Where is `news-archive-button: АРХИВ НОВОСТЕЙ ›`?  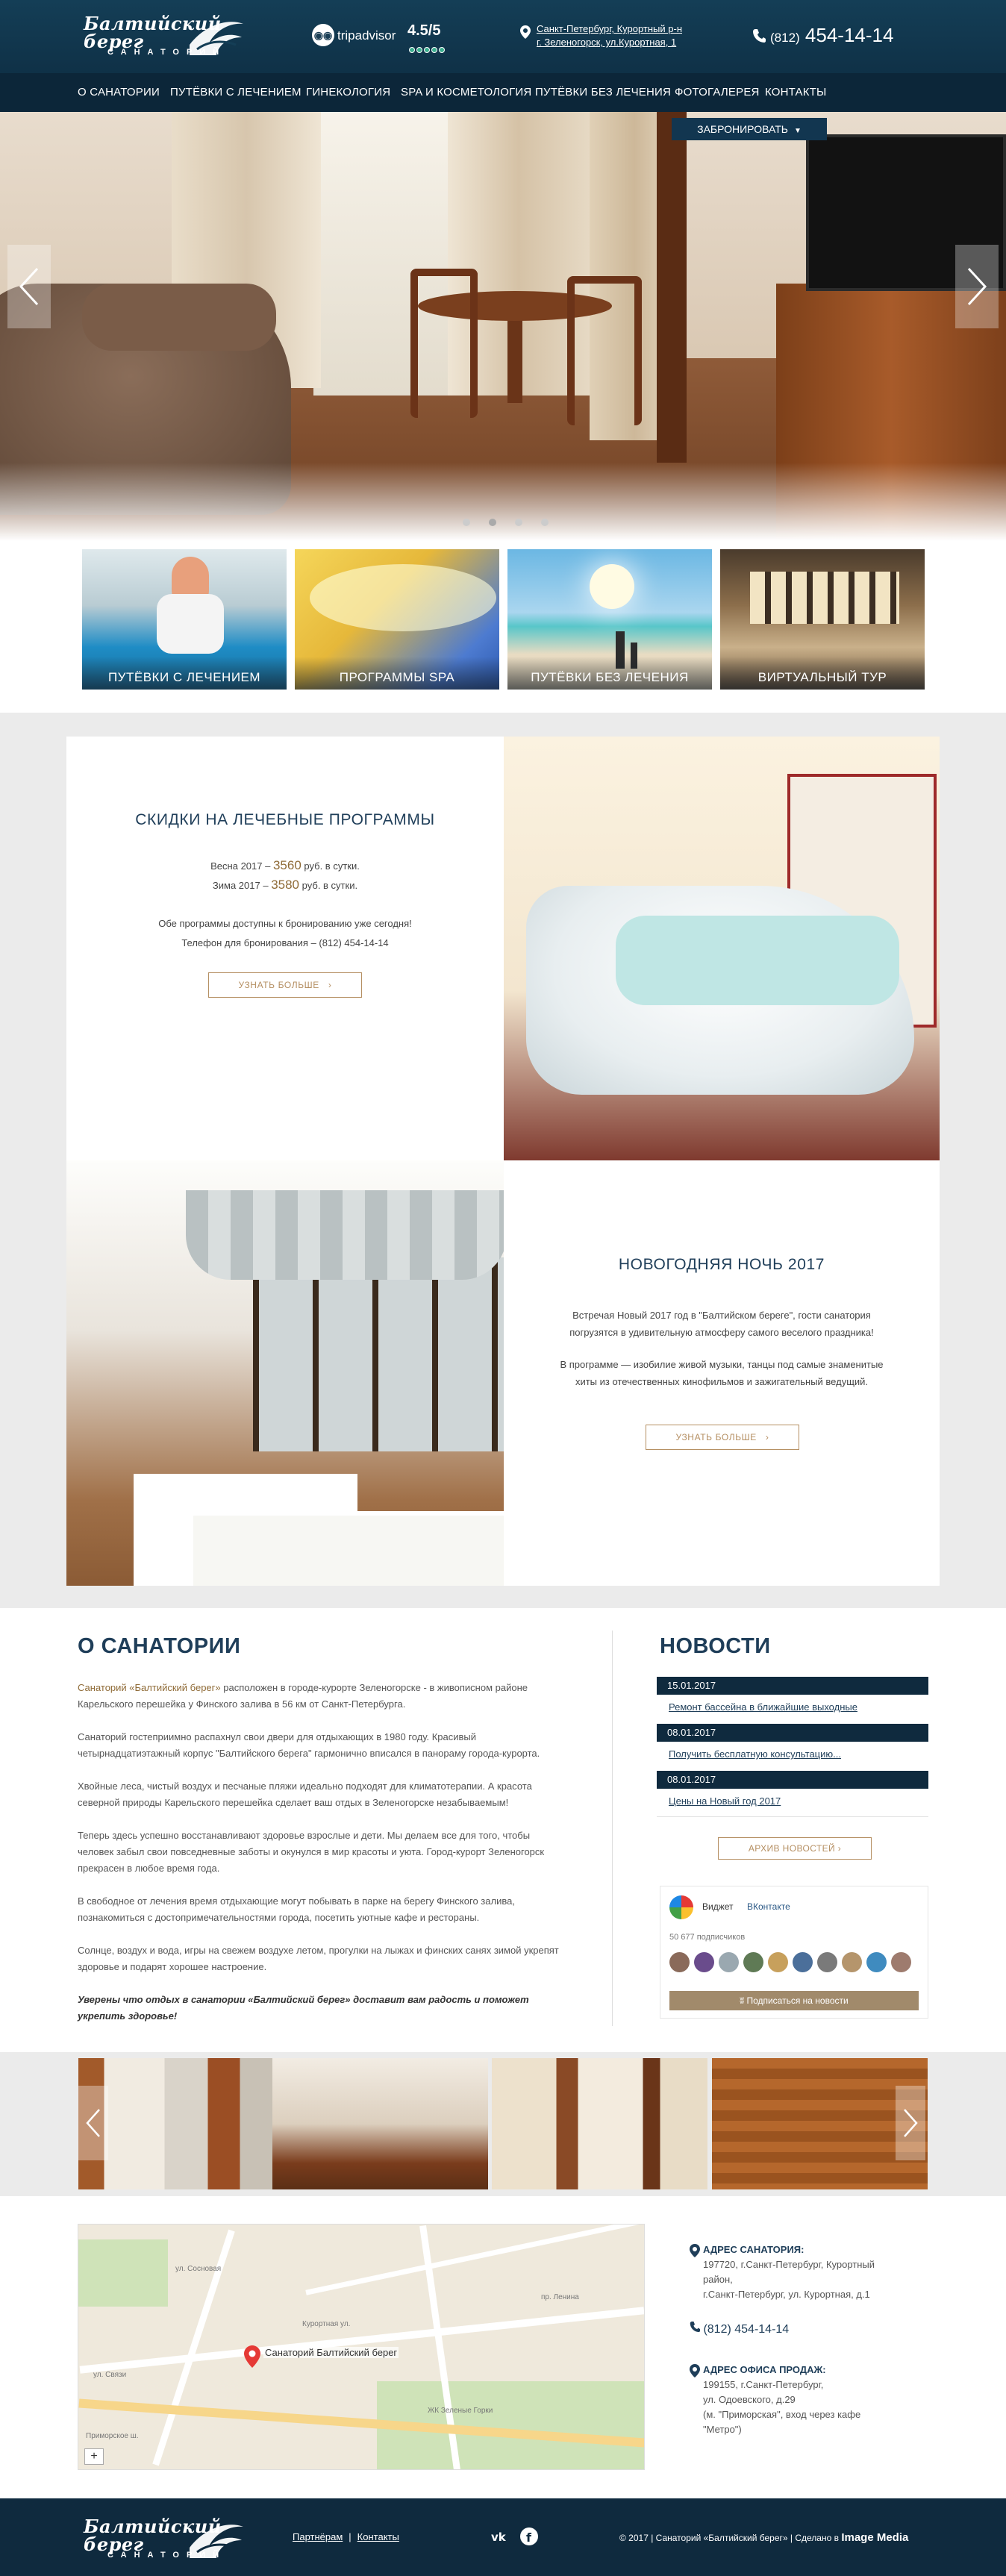 news-archive-button: АРХИВ НОВОСТЕЙ › is located at coordinates (795, 1848).